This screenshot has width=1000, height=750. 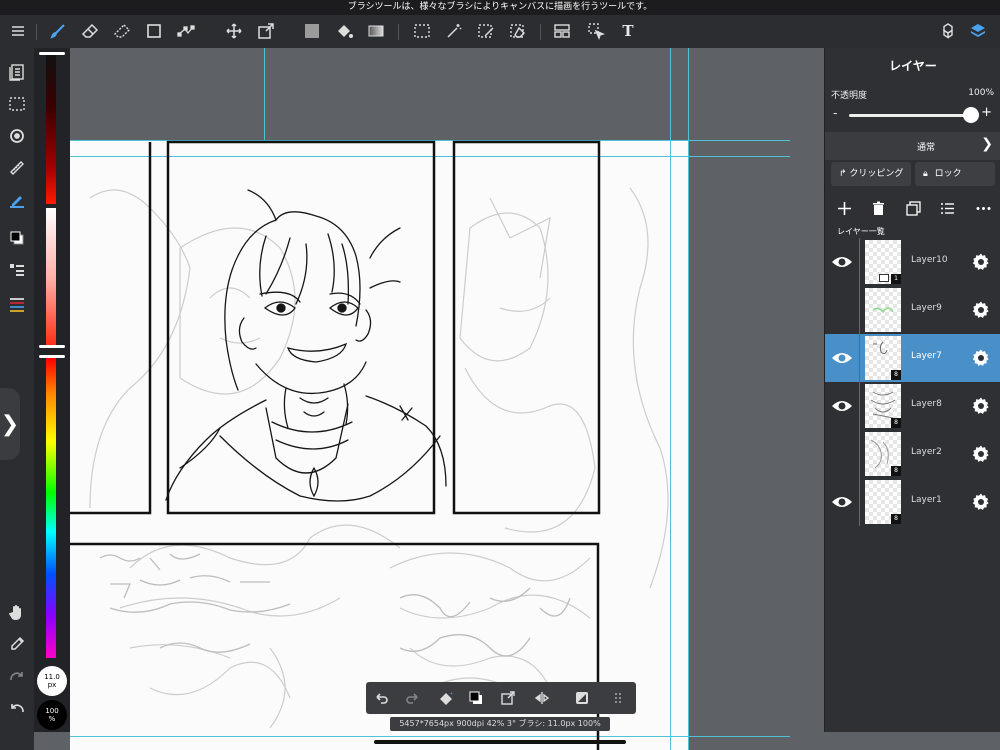 I want to click on duplicate-layer-button, so click(x=913, y=208).